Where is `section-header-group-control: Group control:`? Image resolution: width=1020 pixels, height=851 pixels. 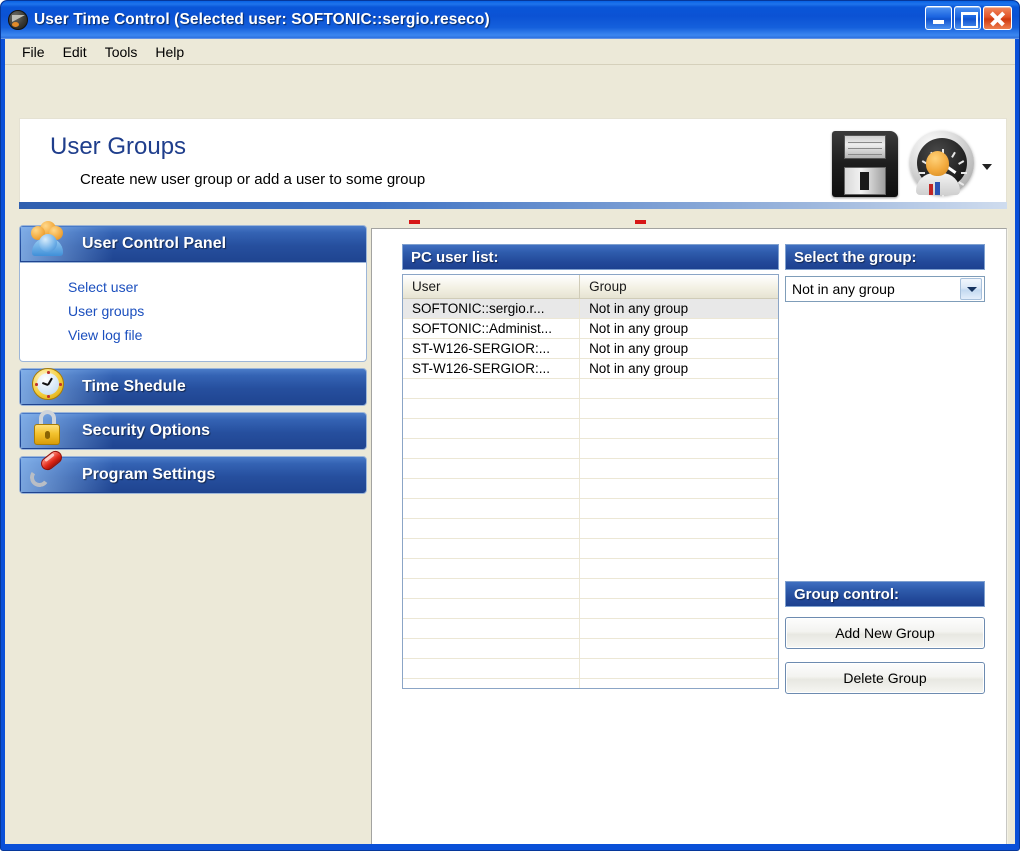
section-header-group-control: Group control: is located at coordinates (885, 594).